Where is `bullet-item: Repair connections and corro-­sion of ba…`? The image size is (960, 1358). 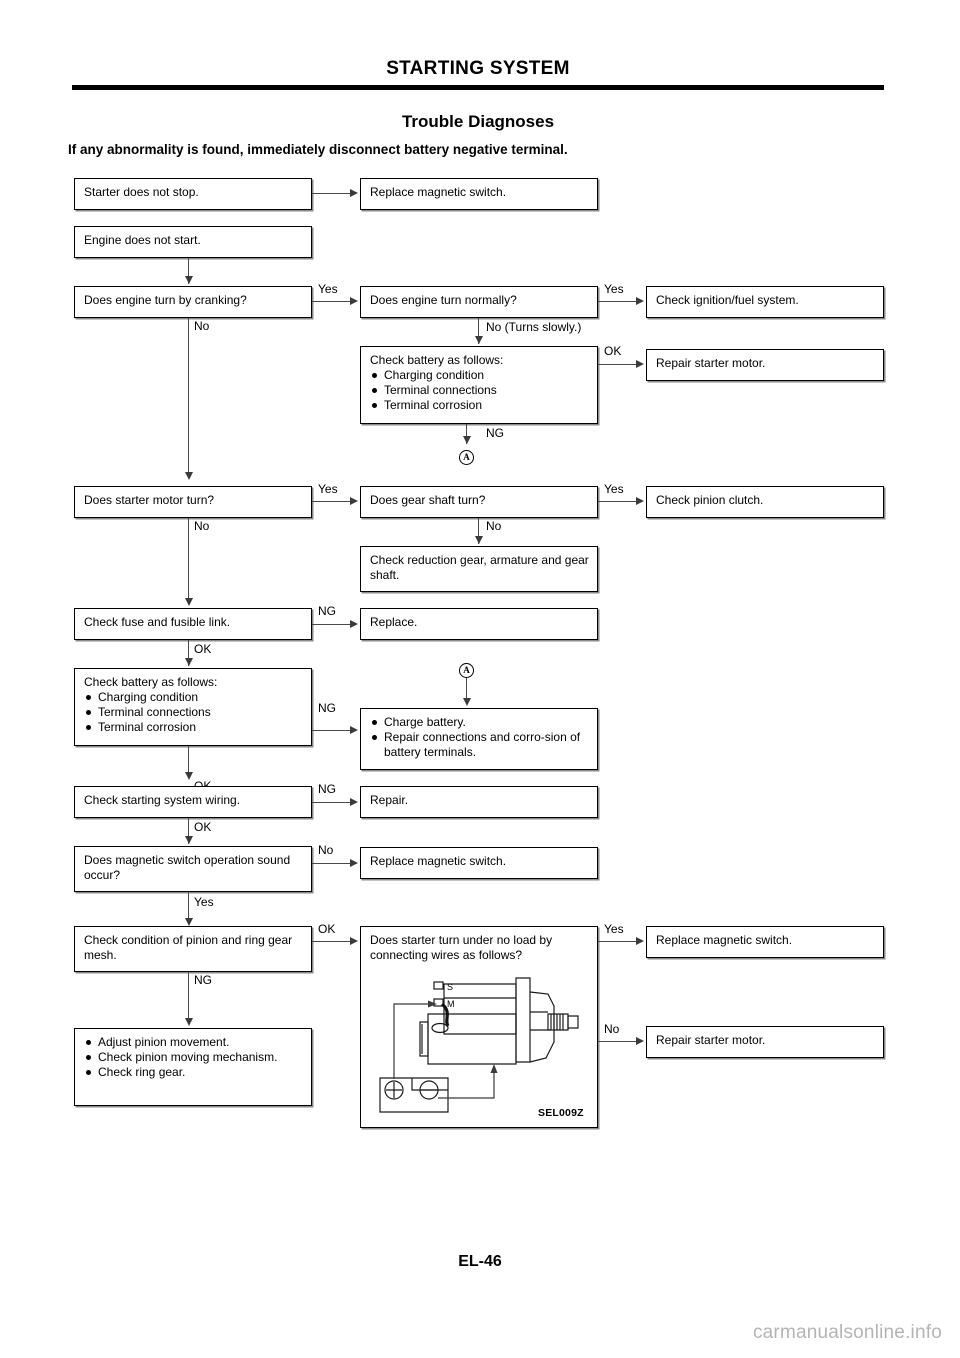
bullet-item: Repair connections and corro-­sion of ba… is located at coordinates (479, 745).